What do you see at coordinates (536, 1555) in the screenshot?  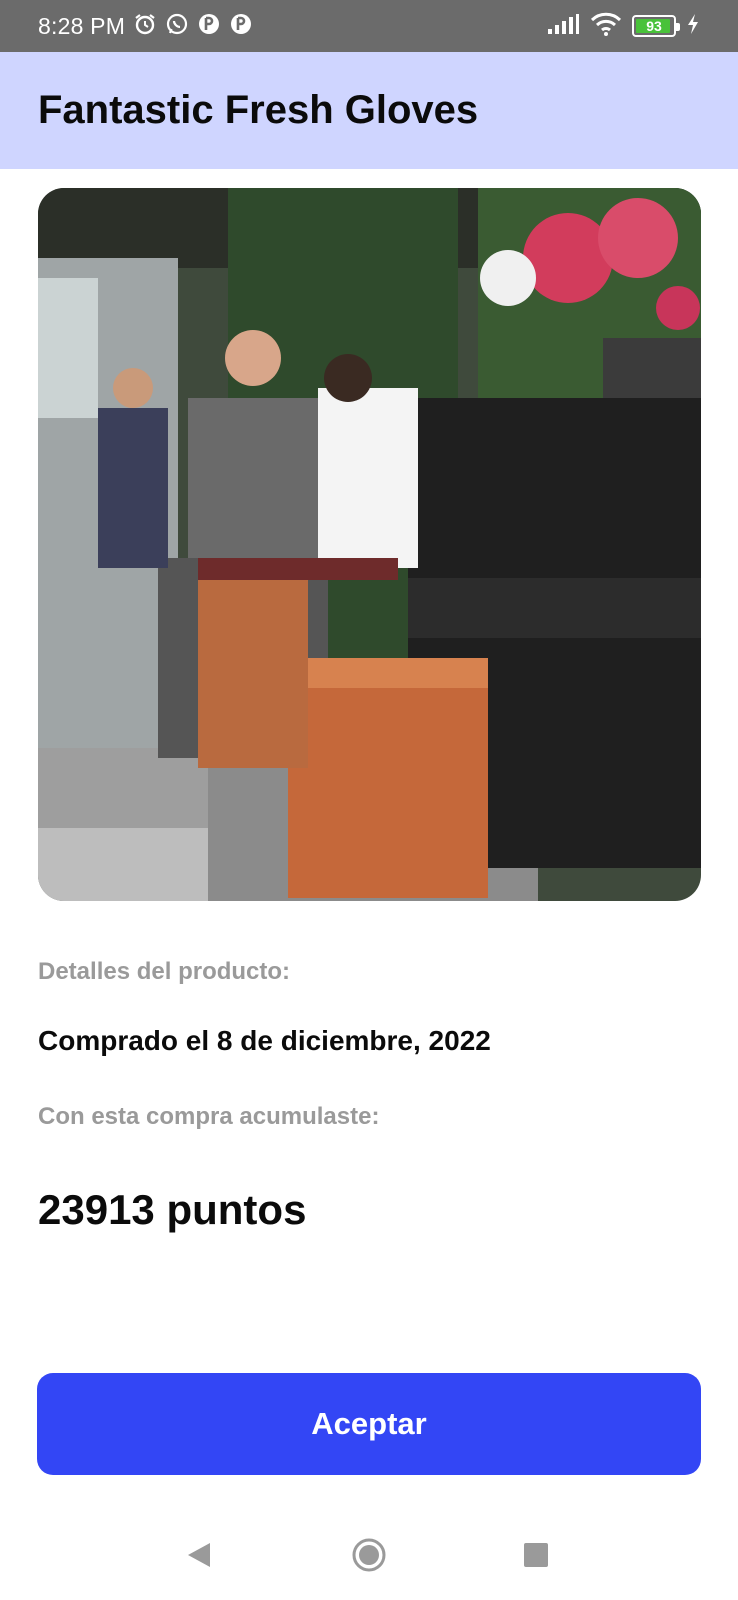 I see `recents-icon` at bounding box center [536, 1555].